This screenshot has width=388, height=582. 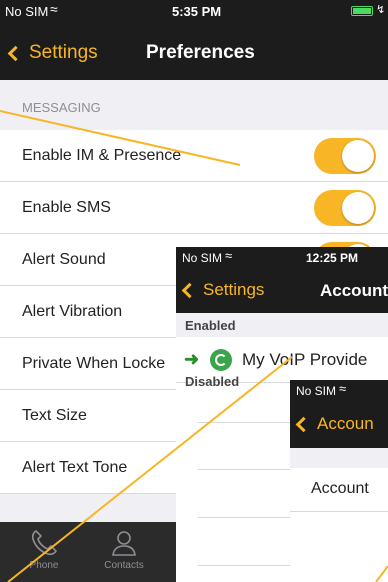 What do you see at coordinates (192, 359) in the screenshot?
I see `arrow-right-icon: ➜` at bounding box center [192, 359].